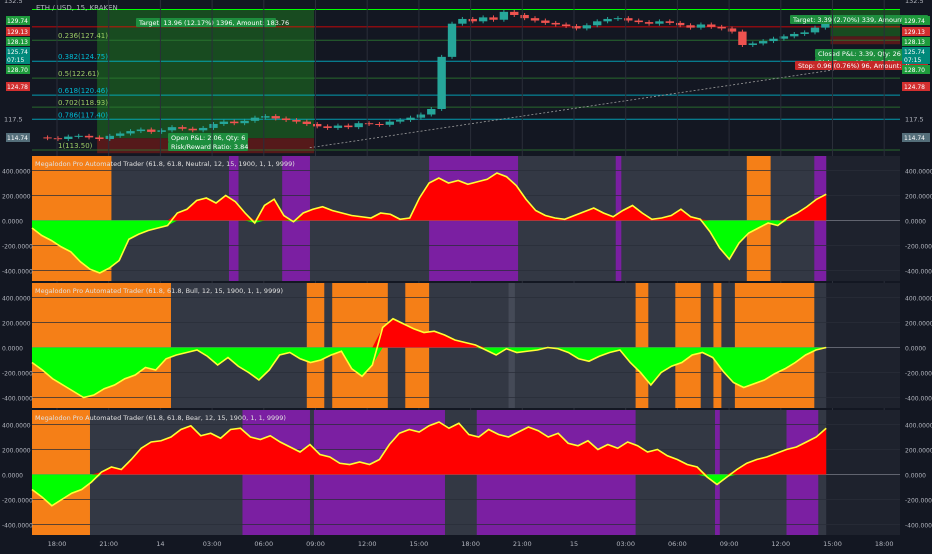 The image size is (932, 554). Describe the element at coordinates (83, 115) in the screenshot. I see `fib-label: 0.786(117.40)` at that location.